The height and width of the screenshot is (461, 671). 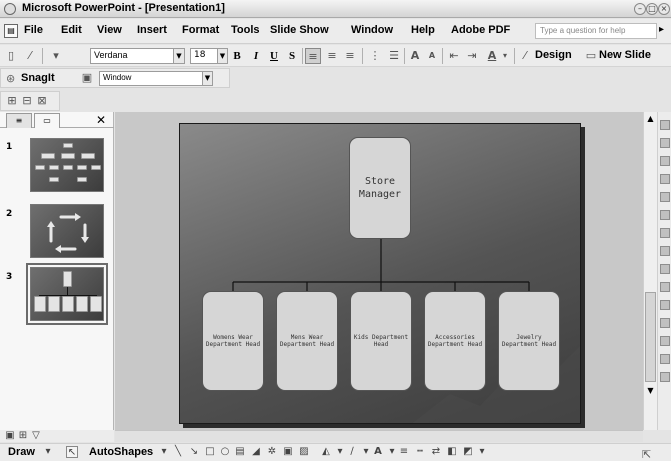 I want to click on font-color-draw-dropdown-icon: ▾, so click(x=392, y=452).